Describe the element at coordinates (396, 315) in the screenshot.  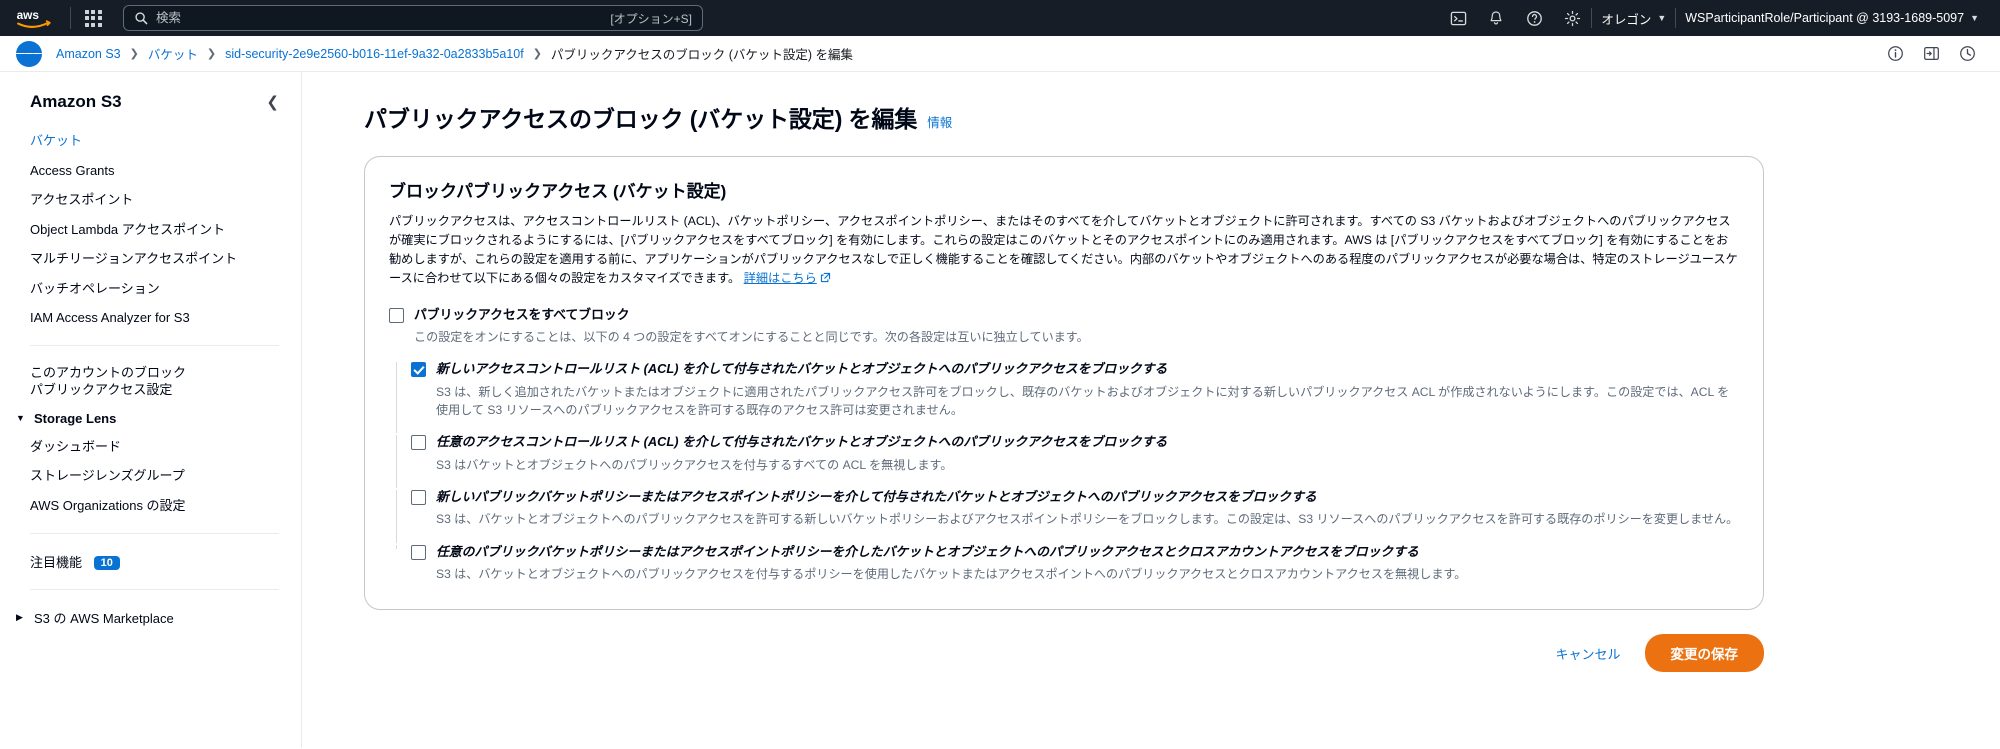
I see `checkbox-block-all-public-access` at that location.